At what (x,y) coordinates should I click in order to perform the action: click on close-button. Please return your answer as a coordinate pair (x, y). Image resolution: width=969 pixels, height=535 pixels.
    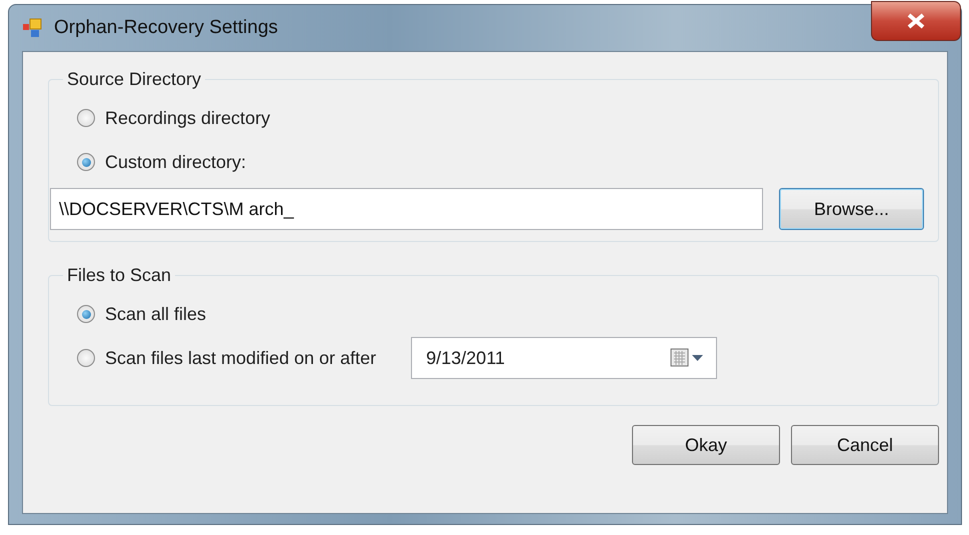
    Looking at the image, I should click on (916, 21).